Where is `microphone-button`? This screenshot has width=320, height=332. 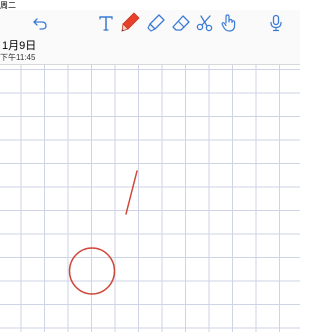
microphone-button is located at coordinates (276, 23).